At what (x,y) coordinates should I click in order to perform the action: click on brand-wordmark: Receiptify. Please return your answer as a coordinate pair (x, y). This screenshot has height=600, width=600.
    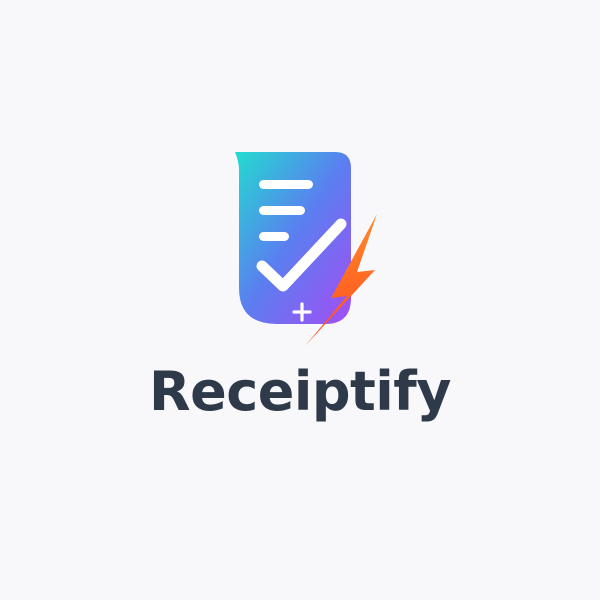
    Looking at the image, I should click on (300, 391).